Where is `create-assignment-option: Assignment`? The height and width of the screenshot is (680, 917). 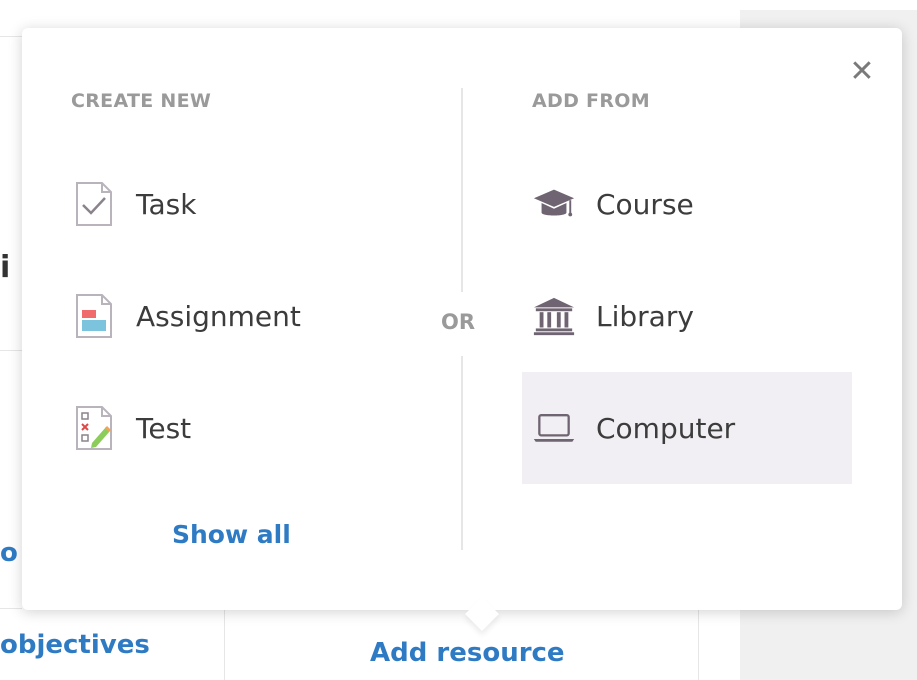 create-assignment-option: Assignment is located at coordinates (252, 316).